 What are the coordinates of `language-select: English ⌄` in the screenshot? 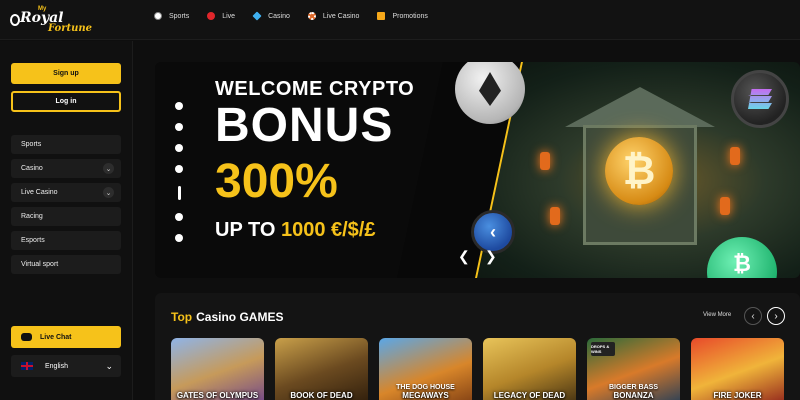 It's located at (66, 366).